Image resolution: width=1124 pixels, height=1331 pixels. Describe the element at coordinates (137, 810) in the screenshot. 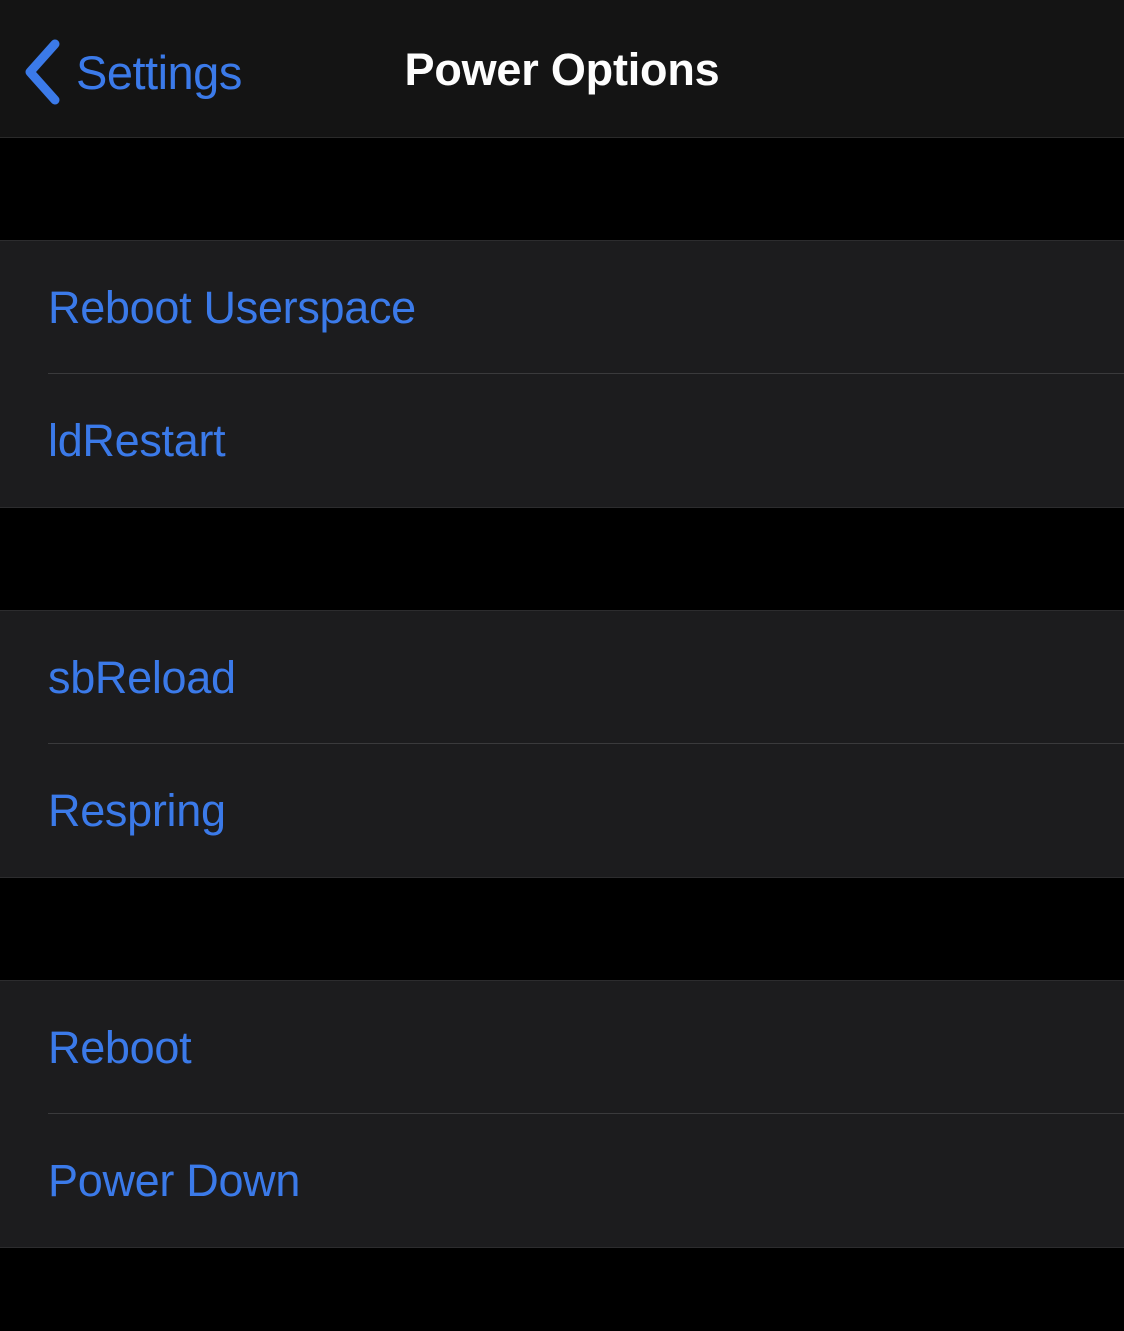

I see `row-label: Respring` at that location.